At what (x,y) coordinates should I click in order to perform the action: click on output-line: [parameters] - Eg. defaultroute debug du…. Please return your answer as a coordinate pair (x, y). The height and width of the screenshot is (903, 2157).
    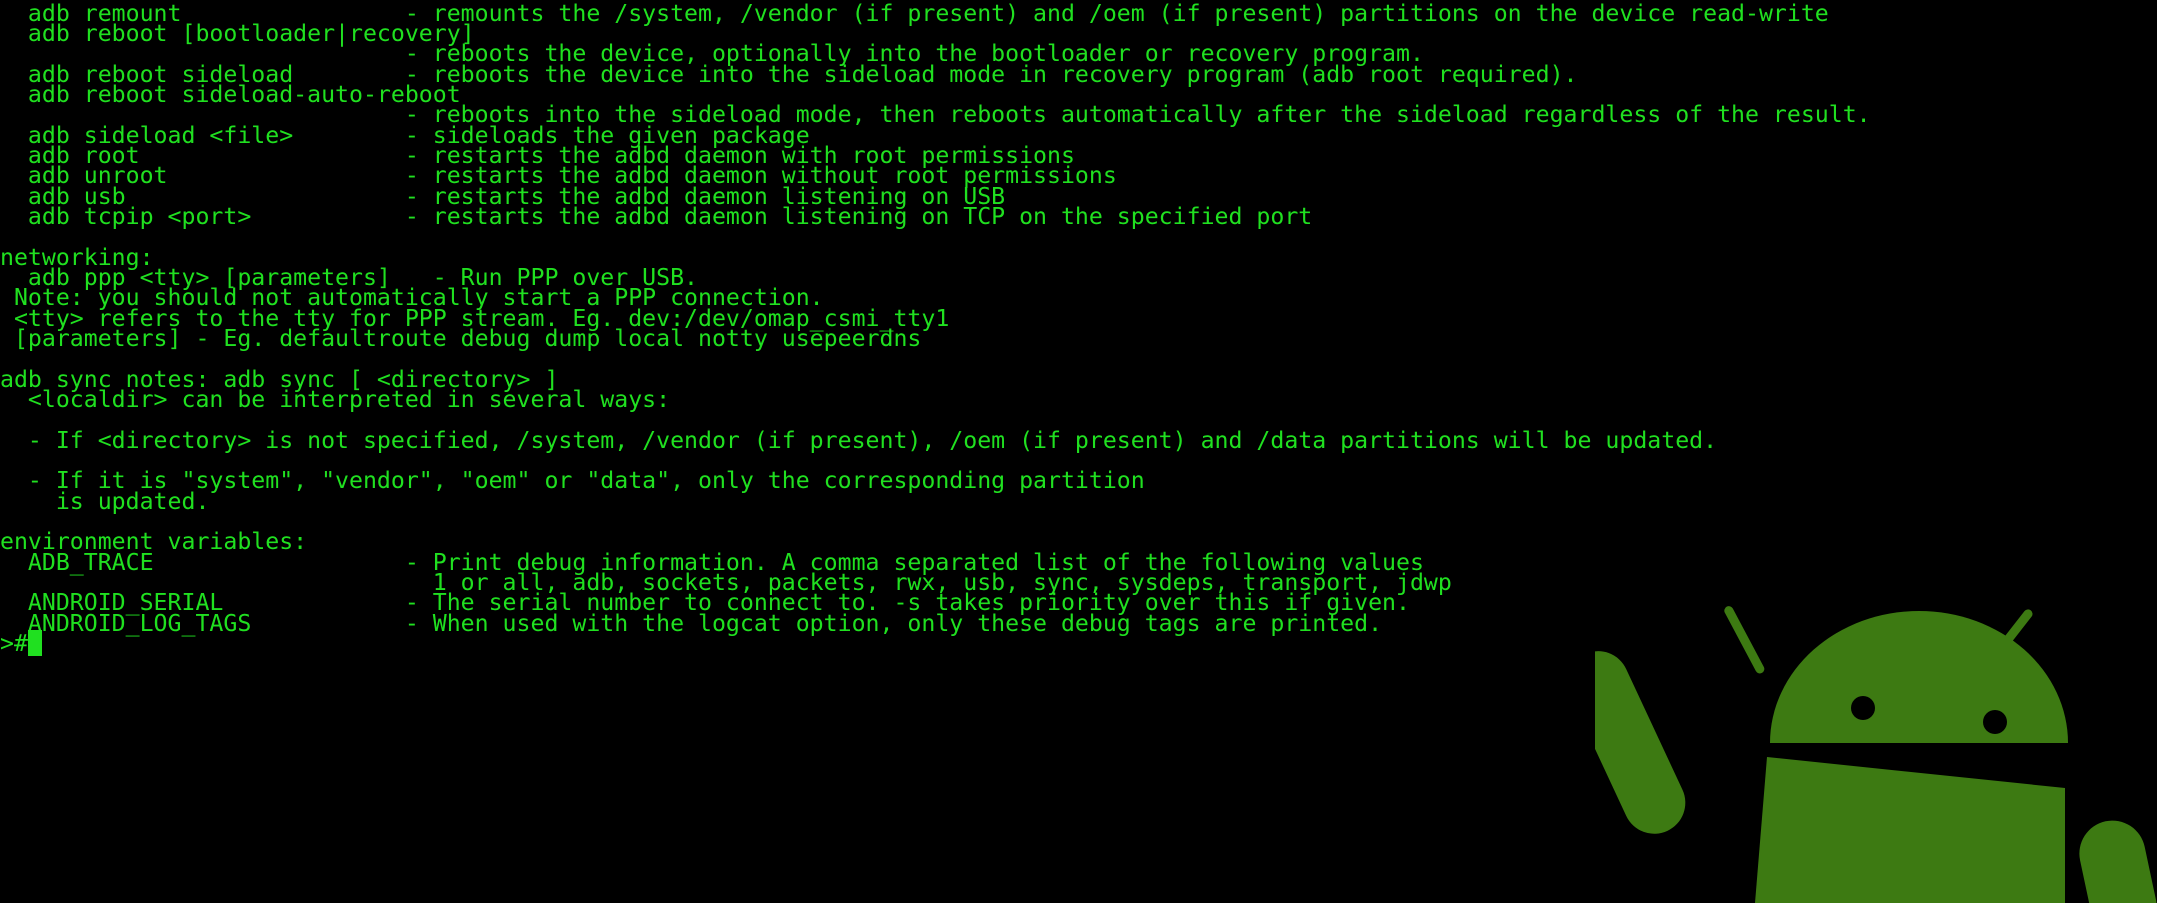
    Looking at the image, I should click on (461, 338).